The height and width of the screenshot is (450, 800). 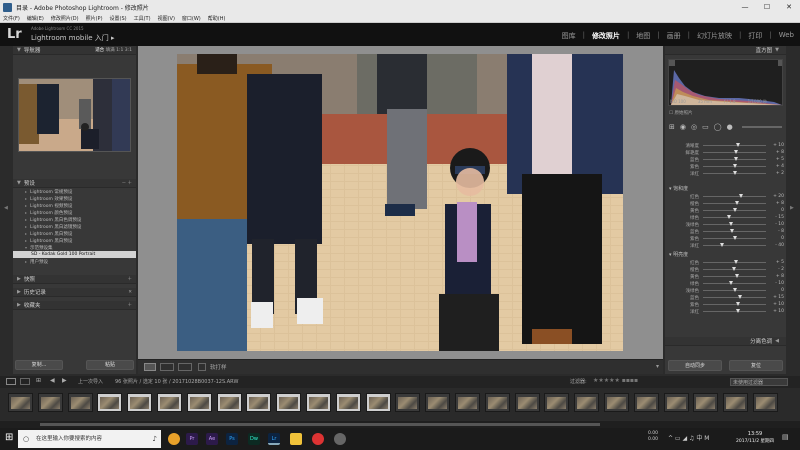 I want to click on preset-folder: ▸ Lightroom 黑白色调预设, so click(x=74, y=219).